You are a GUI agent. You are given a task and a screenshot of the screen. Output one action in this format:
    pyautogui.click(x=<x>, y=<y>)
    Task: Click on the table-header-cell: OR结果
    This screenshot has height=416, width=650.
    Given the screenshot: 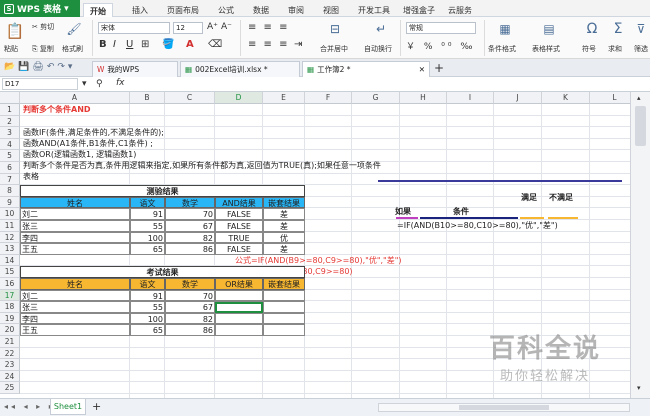 What is the action you would take?
    pyautogui.click(x=239, y=284)
    